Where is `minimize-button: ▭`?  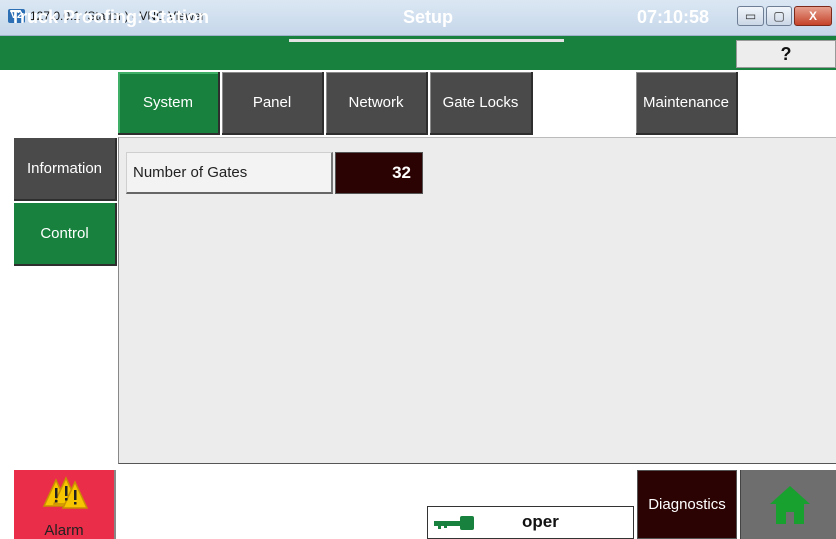 minimize-button: ▭ is located at coordinates (750, 16).